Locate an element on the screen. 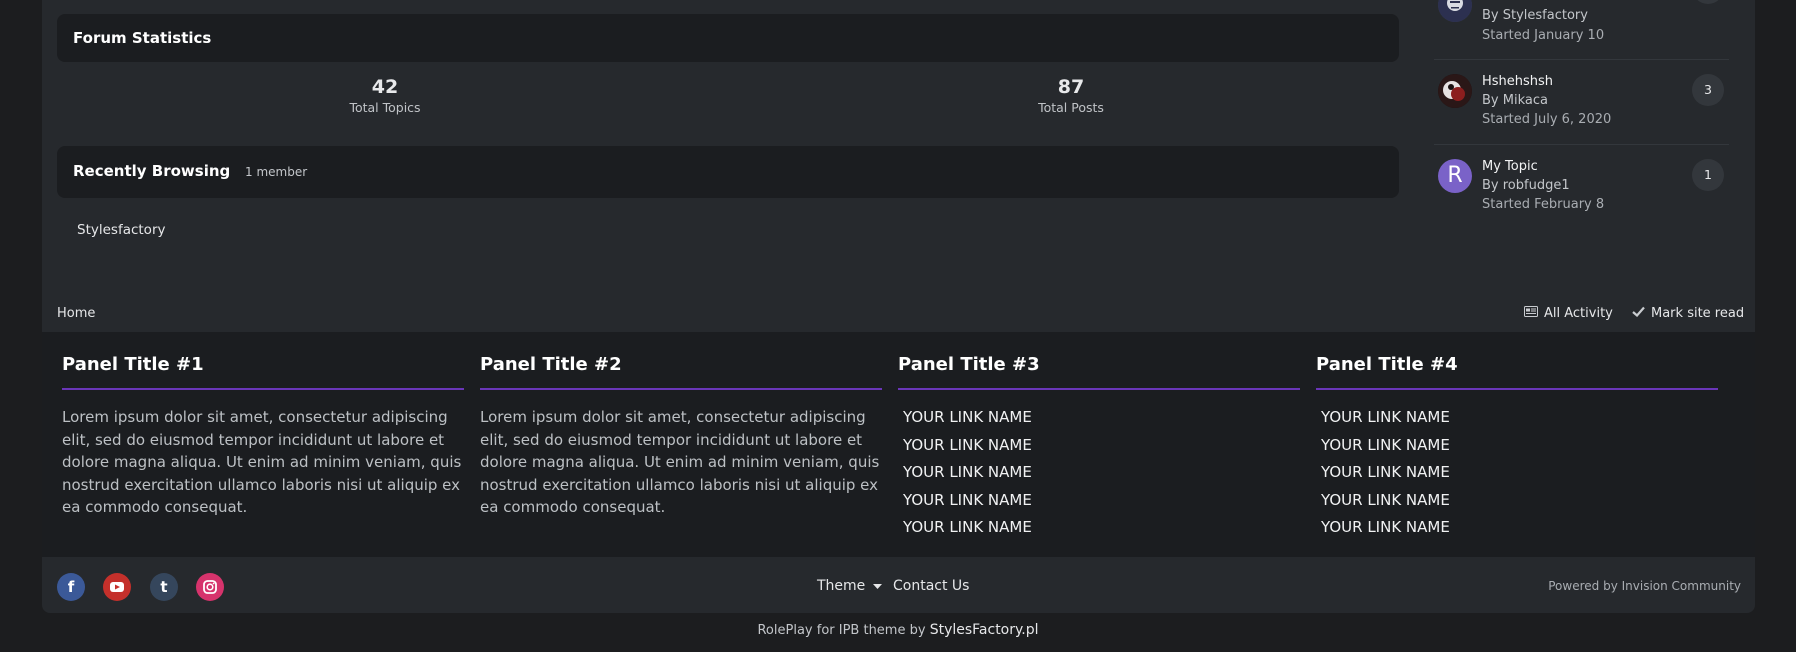 Image resolution: width=1796 pixels, height=652 pixels. topic-started: Started July 6, 2020 is located at coordinates (1547, 119).